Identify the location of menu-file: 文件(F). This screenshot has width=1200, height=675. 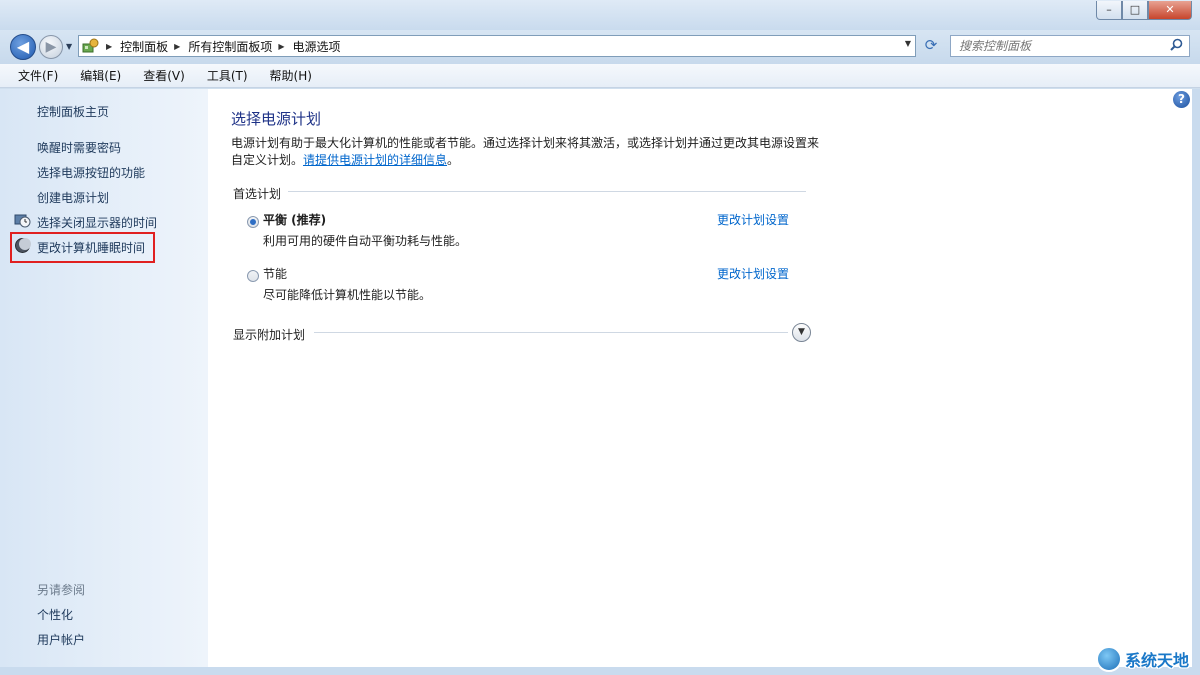
(38, 75).